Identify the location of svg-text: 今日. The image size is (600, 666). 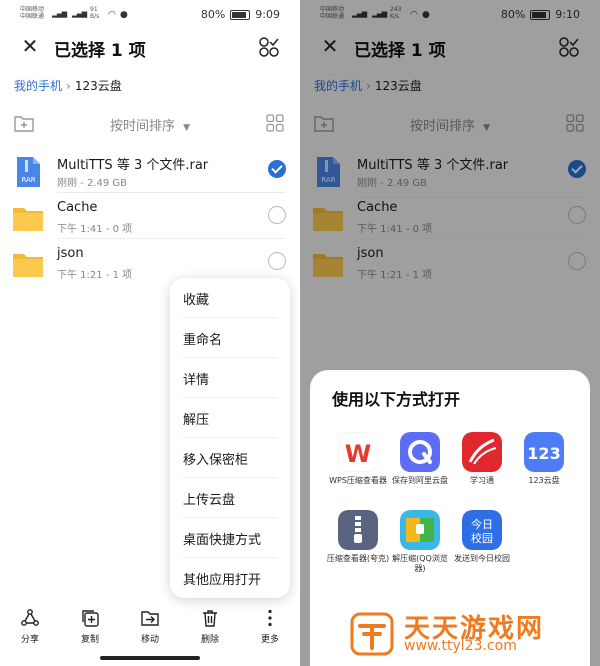
(482, 524).